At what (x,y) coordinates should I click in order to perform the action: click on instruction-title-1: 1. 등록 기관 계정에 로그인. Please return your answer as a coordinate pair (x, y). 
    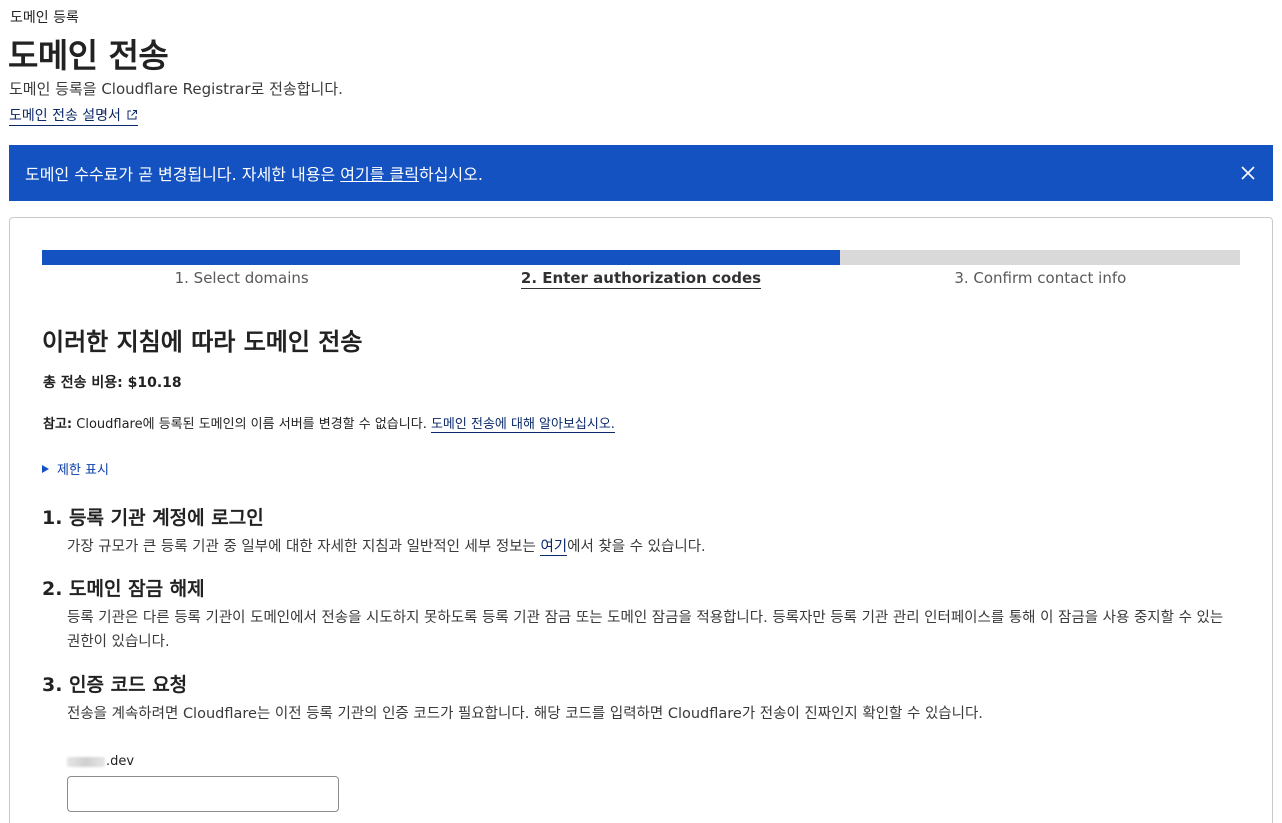
    Looking at the image, I should click on (153, 518).